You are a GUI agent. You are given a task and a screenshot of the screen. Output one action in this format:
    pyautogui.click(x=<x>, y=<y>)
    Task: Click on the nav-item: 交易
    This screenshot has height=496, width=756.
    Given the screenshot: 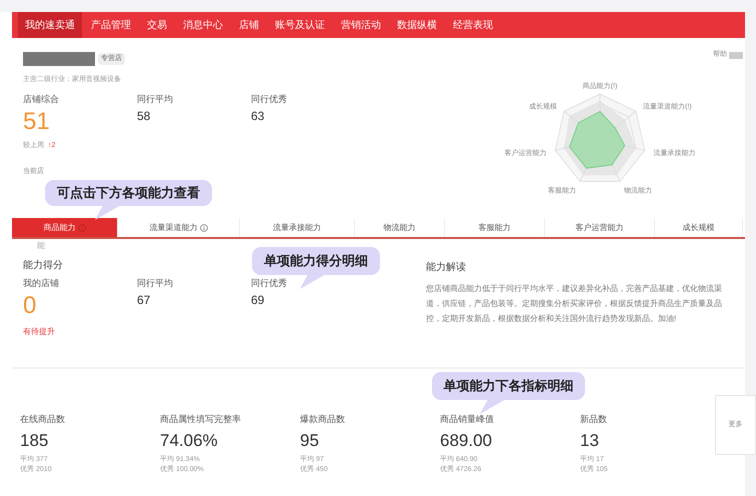 What is the action you would take?
    pyautogui.click(x=157, y=25)
    